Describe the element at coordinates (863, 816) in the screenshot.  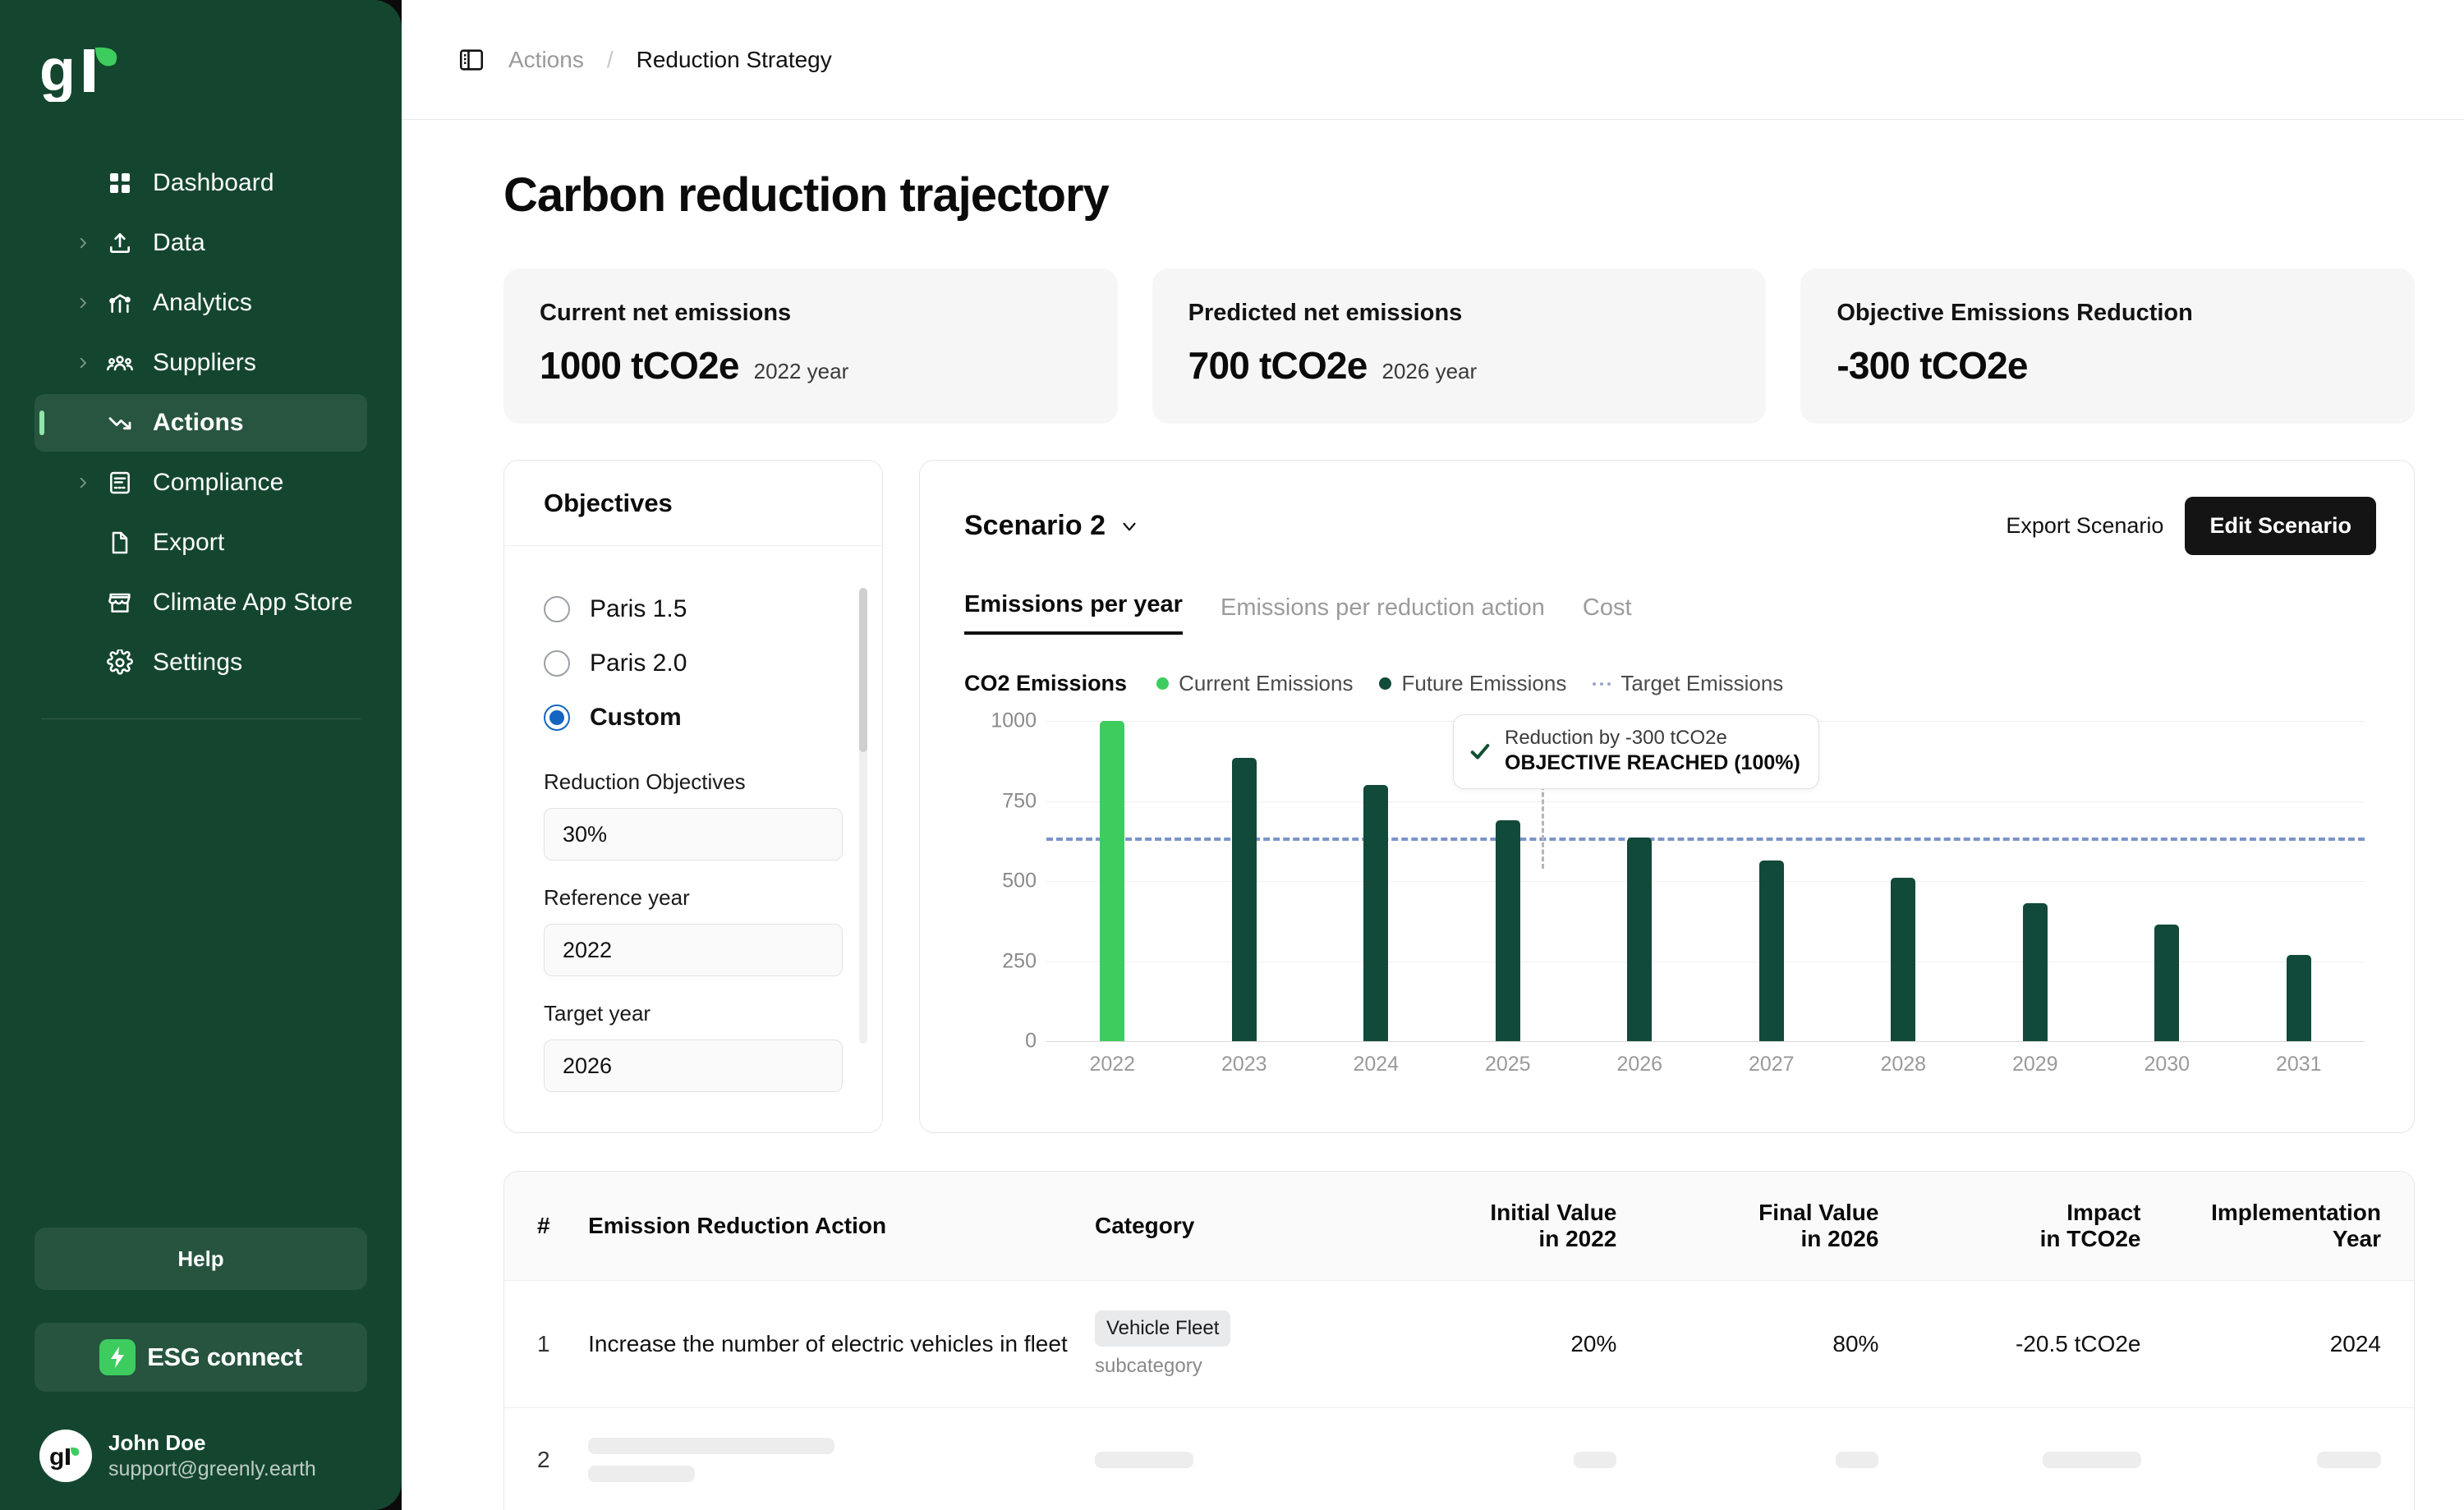
I see `objectives-scrollbar` at that location.